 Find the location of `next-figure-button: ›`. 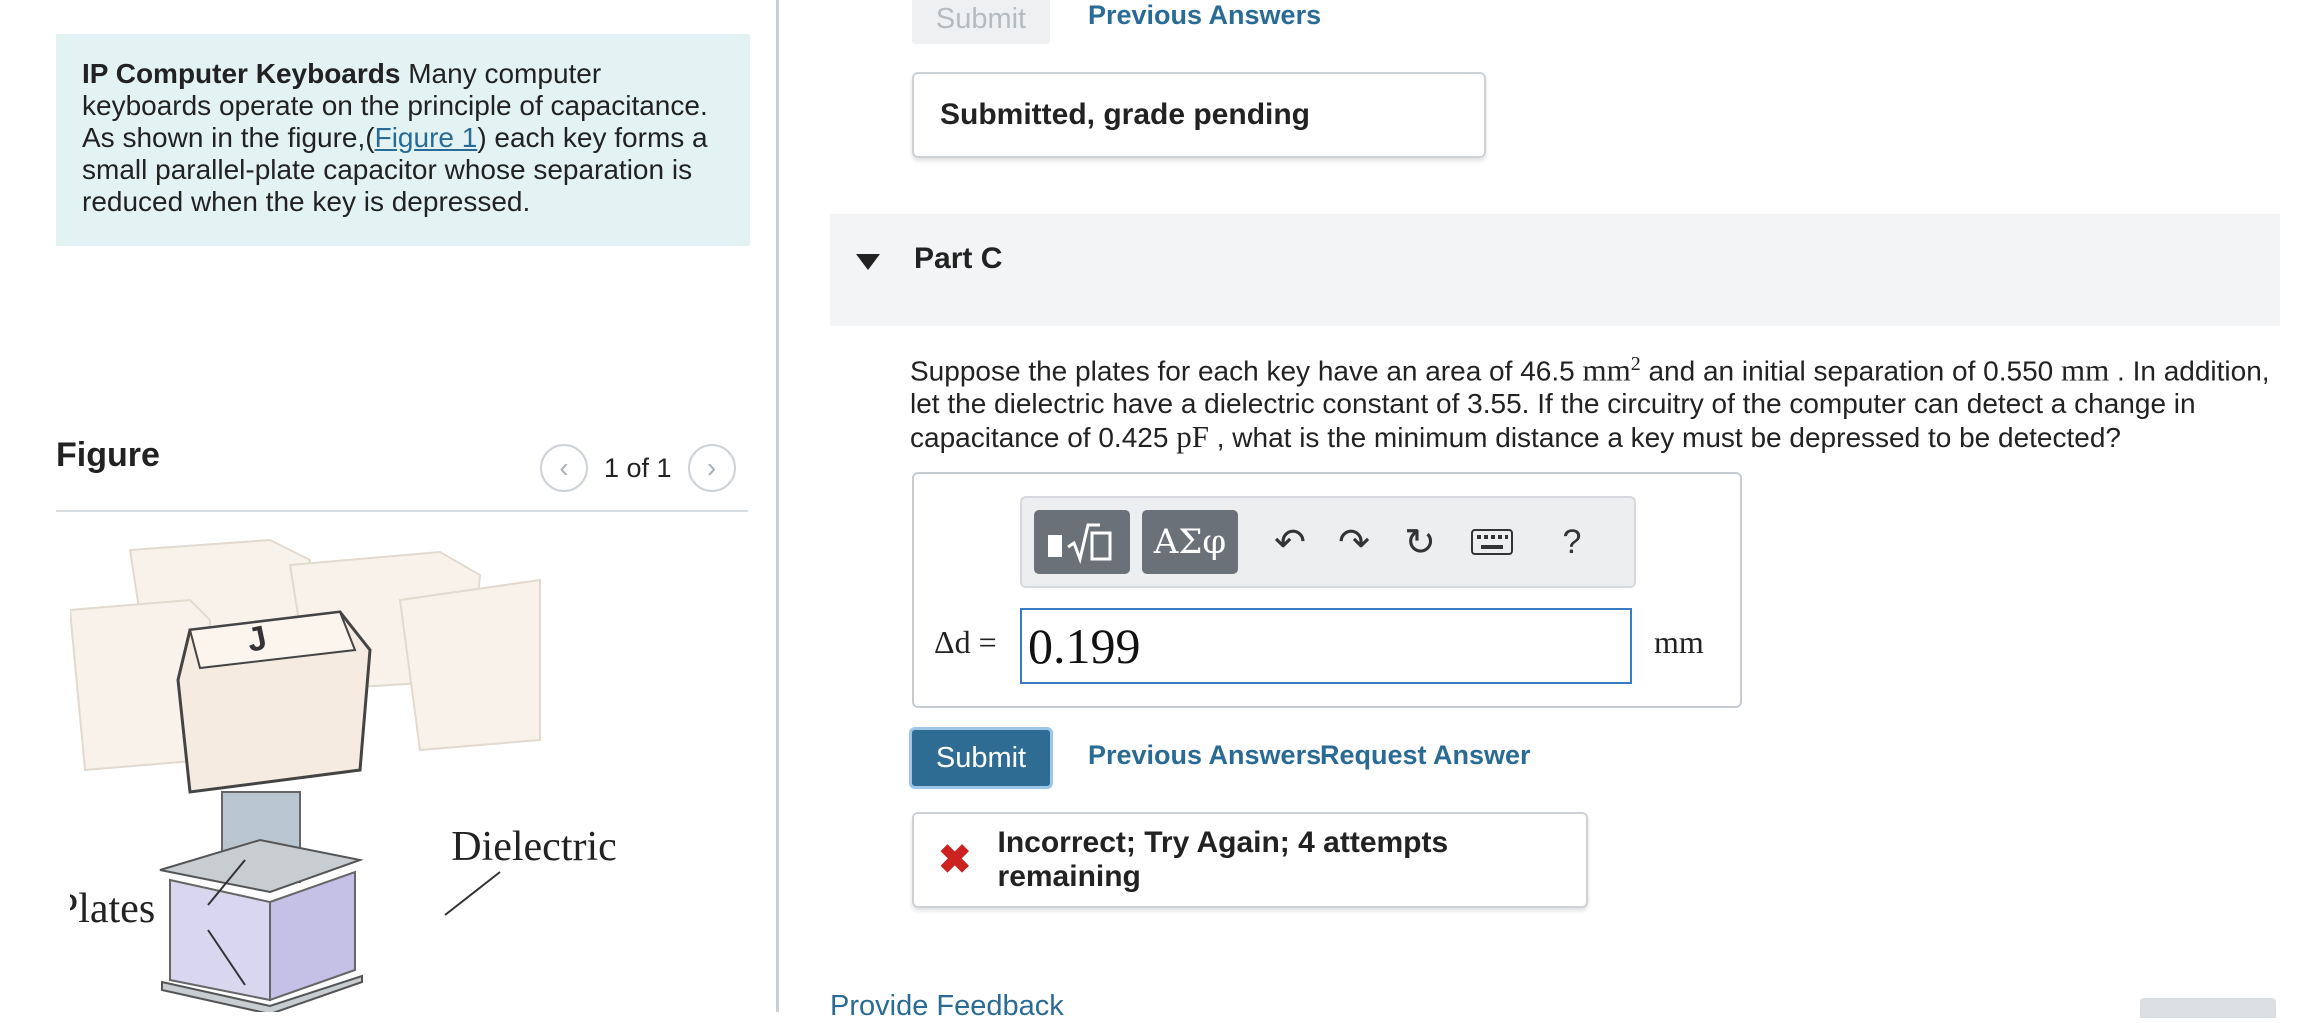

next-figure-button: › is located at coordinates (711, 468).